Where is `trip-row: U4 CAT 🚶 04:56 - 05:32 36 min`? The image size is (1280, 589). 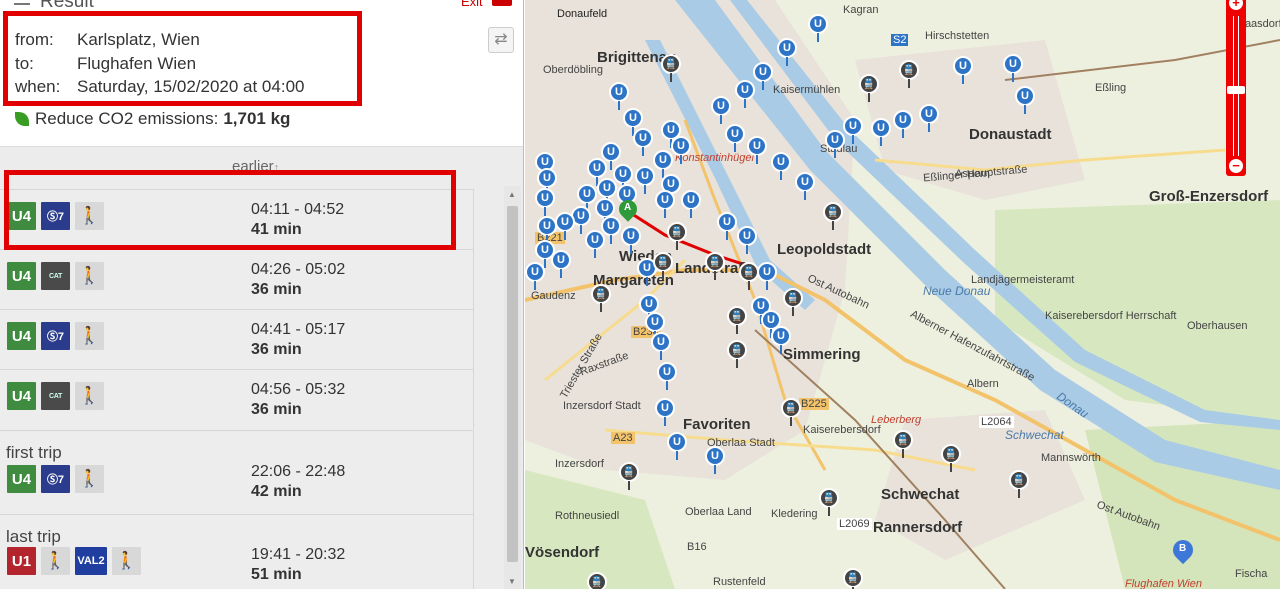 trip-row: U4 CAT 🚶 04:56 - 05:32 36 min is located at coordinates (237, 399).